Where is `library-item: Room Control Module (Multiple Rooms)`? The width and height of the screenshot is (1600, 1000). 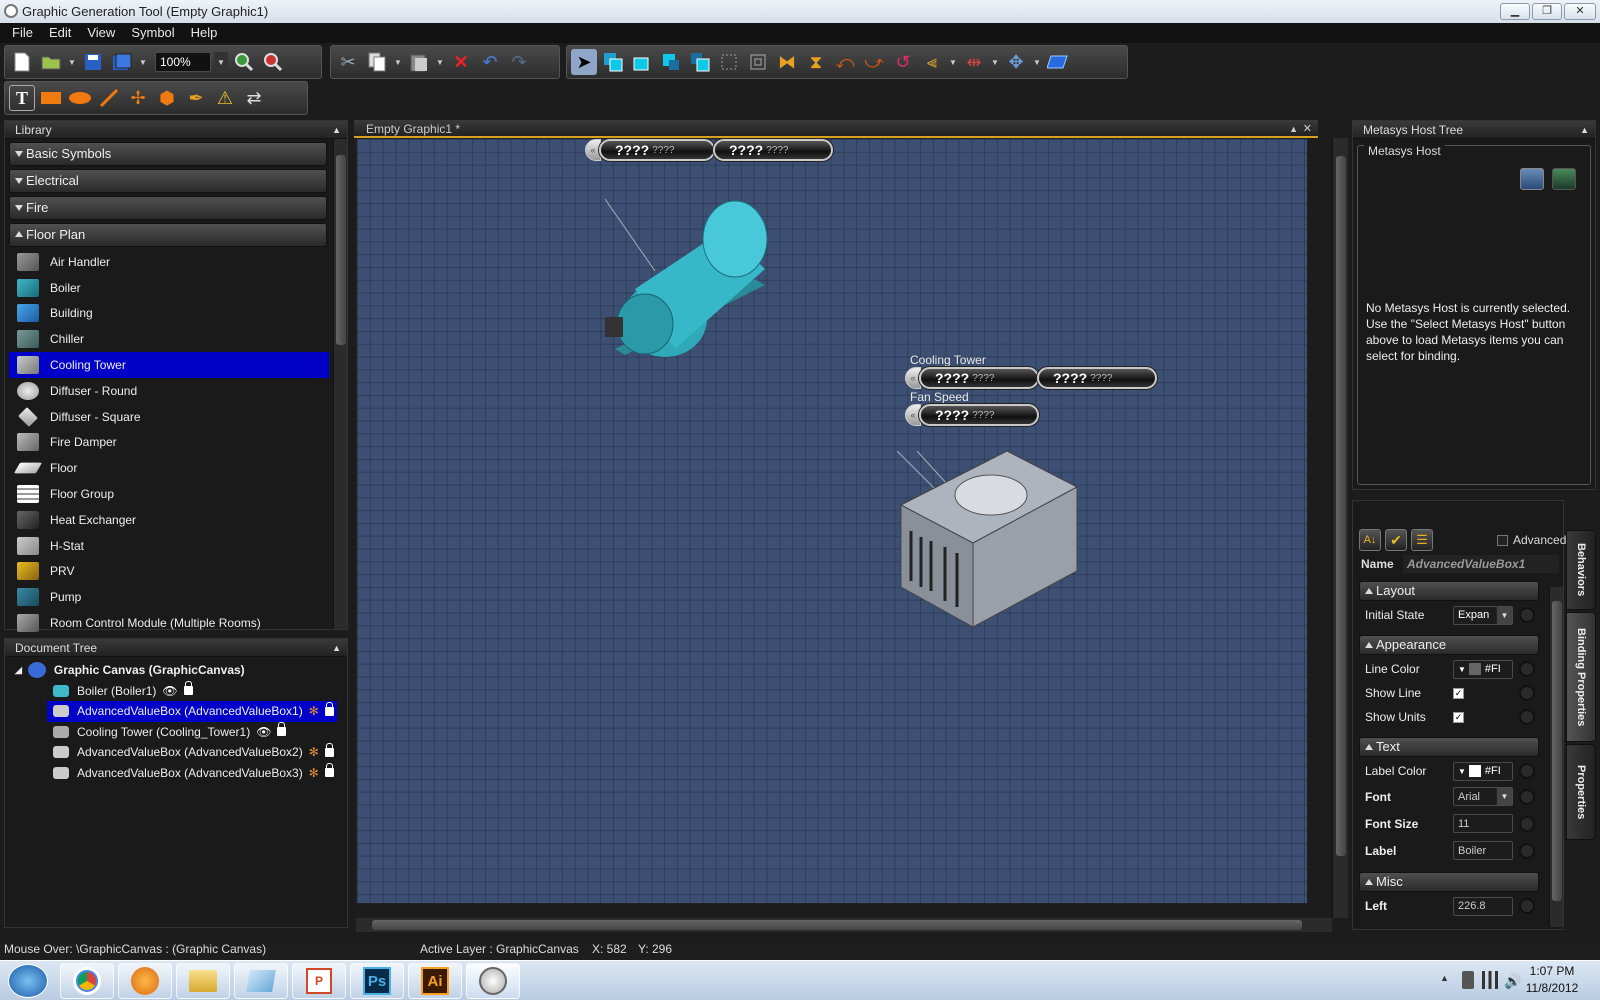 library-item: Room Control Module (Multiple Rooms) is located at coordinates (169, 623).